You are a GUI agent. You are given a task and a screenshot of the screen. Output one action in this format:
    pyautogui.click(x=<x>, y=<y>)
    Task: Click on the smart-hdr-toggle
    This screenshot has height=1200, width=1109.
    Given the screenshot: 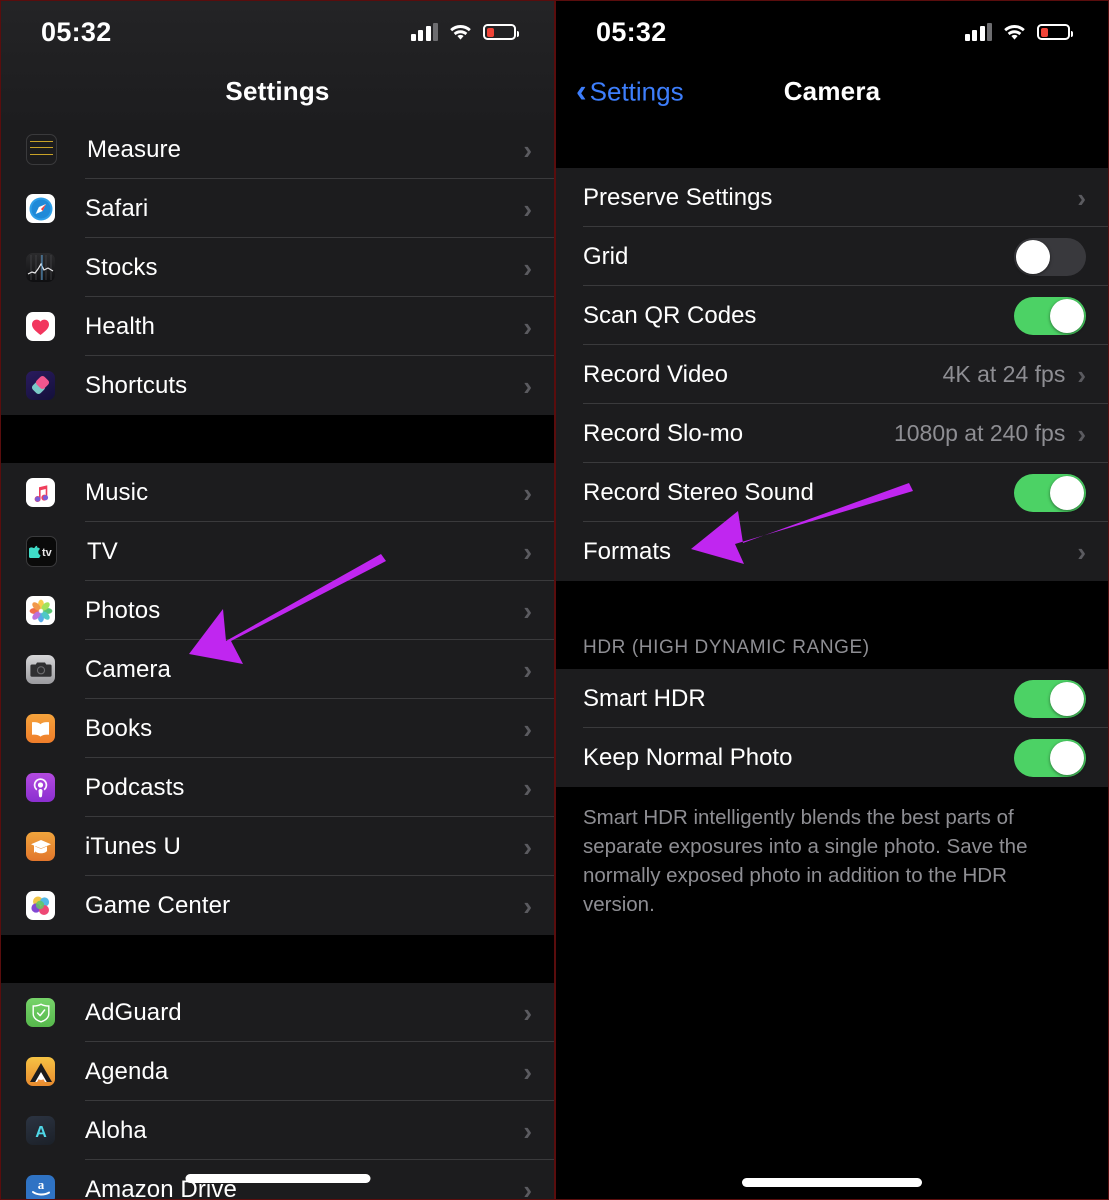 What is the action you would take?
    pyautogui.click(x=1050, y=698)
    